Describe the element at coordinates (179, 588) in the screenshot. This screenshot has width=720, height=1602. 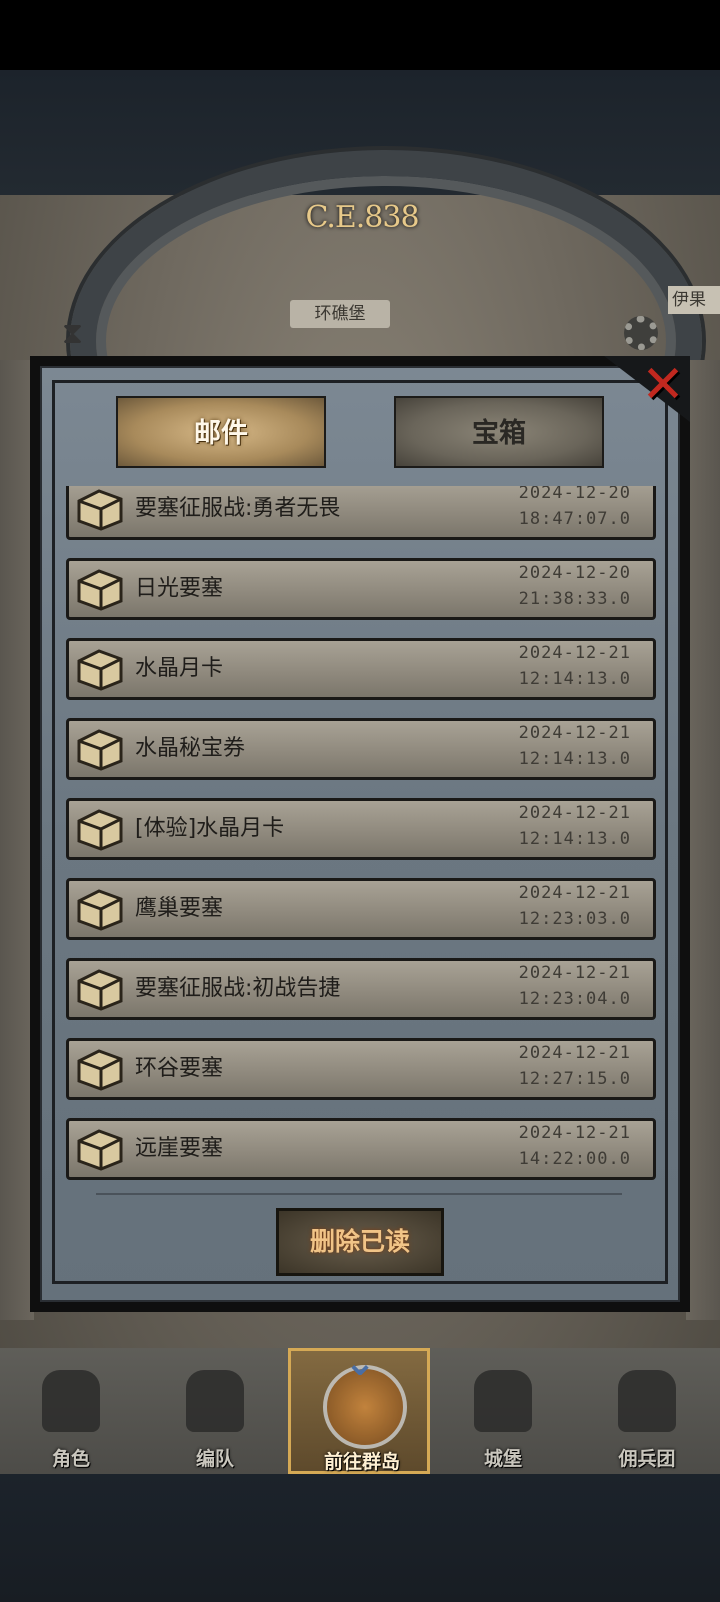
I see `mail-title: 日光要塞` at that location.